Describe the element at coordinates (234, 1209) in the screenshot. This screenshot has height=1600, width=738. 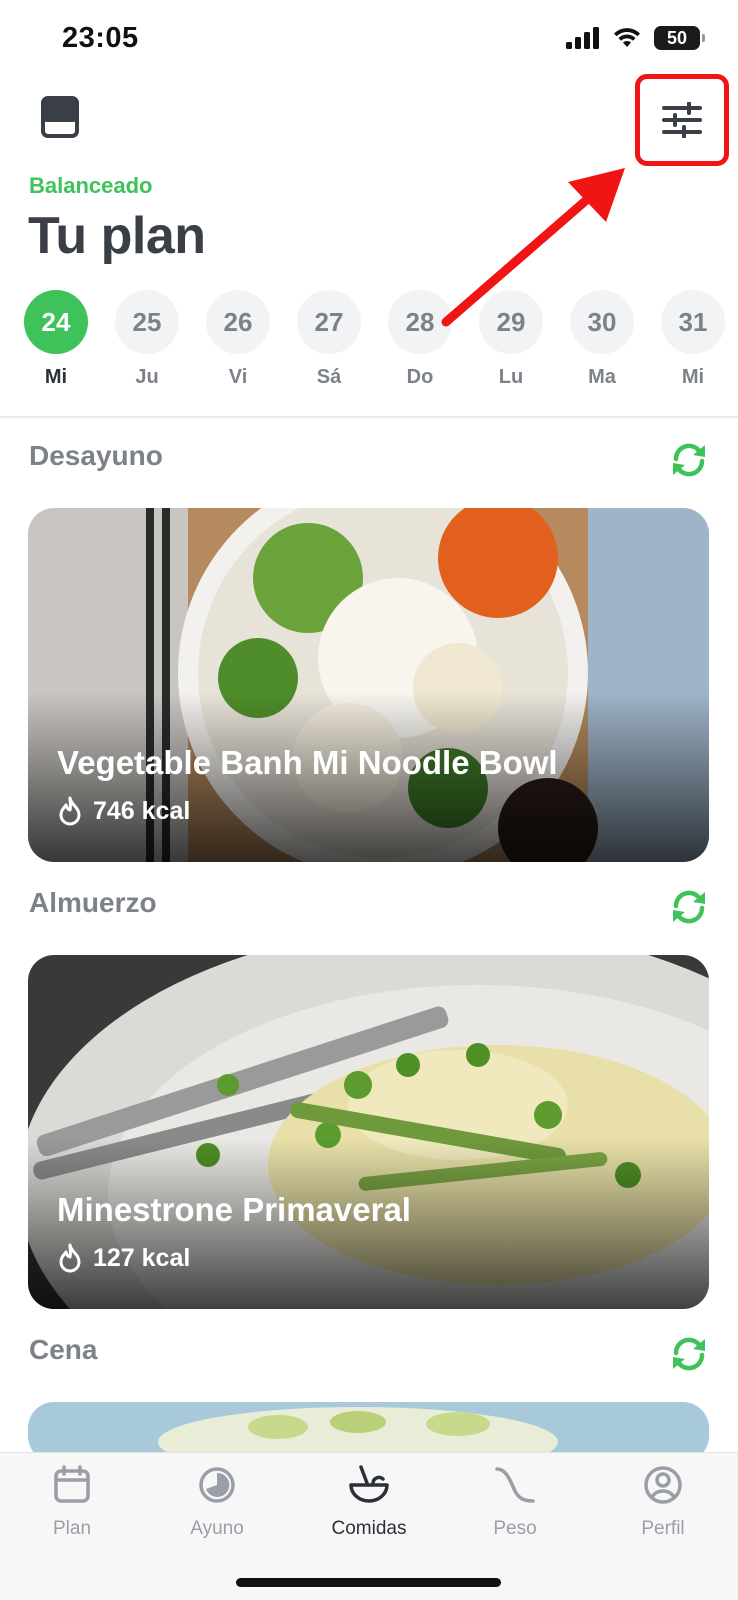
I see `meal-name: Minestrone Primaveral` at that location.